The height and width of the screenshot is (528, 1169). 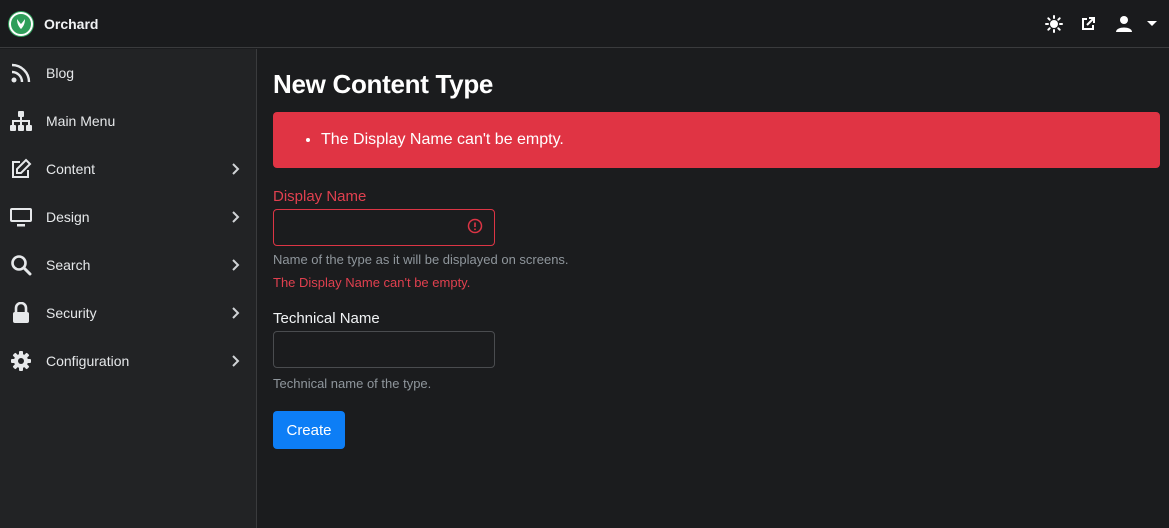 I want to click on sidebar-item-label: Search, so click(x=68, y=265).